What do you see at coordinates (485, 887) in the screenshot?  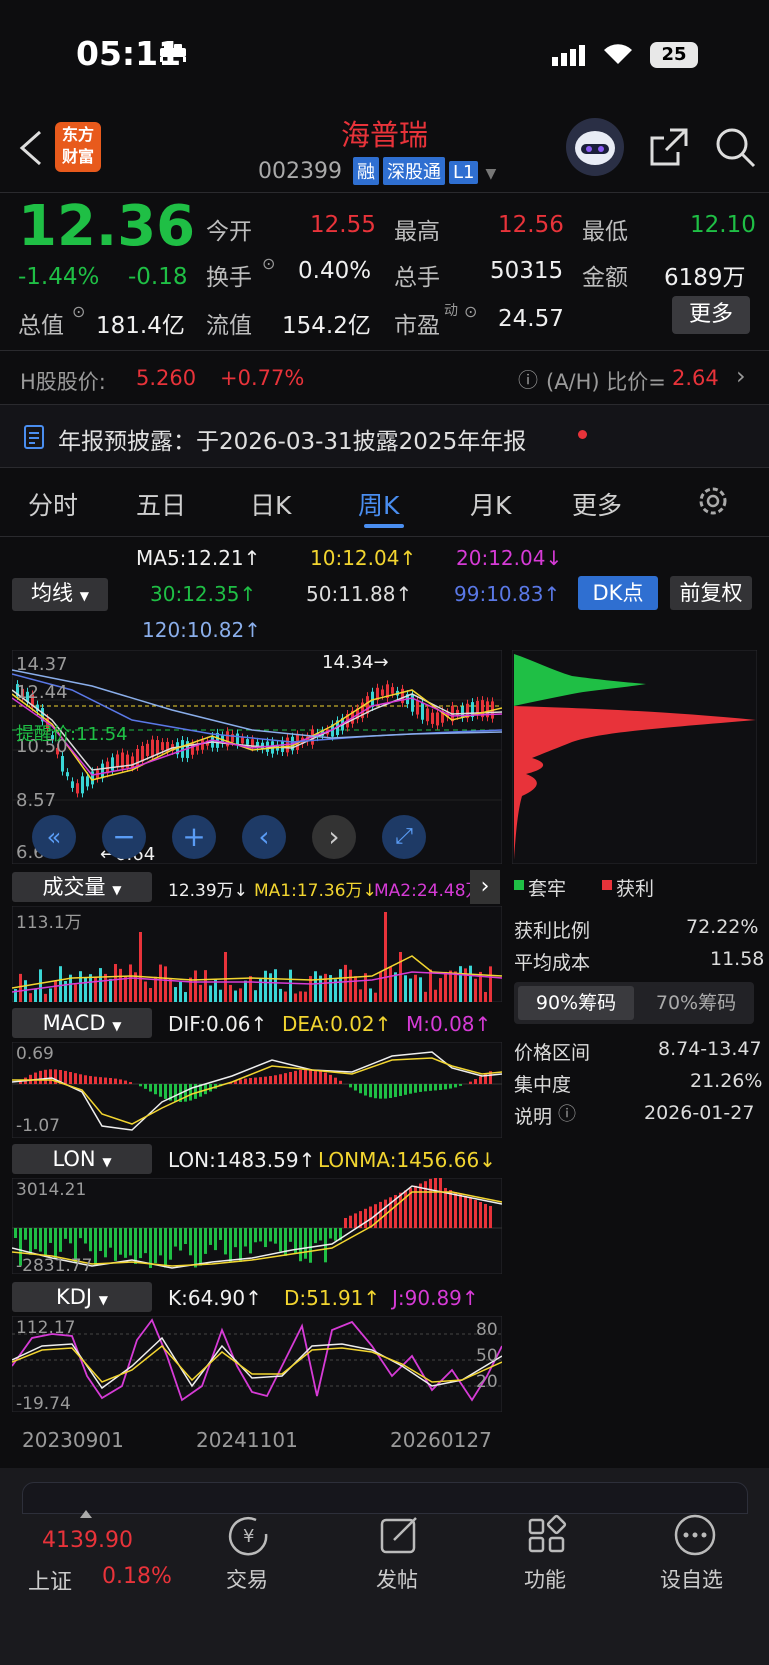 I see `expand-right-icon: ›` at bounding box center [485, 887].